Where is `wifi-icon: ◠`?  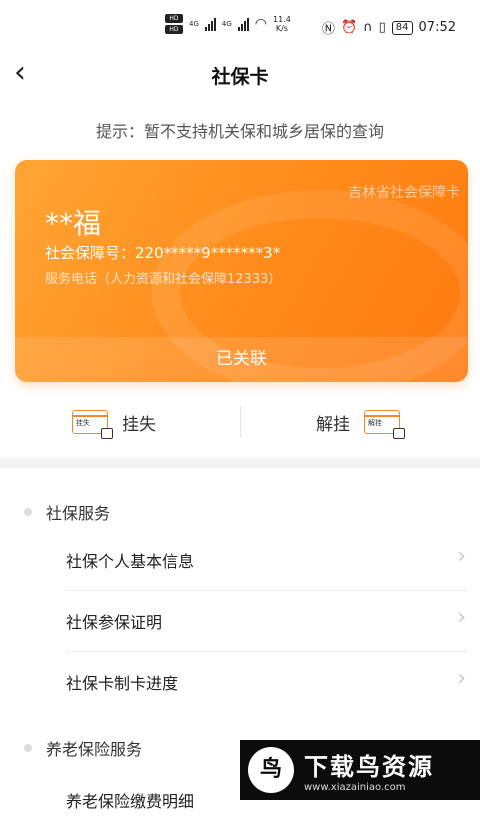
wifi-icon: ◠ is located at coordinates (260, 24).